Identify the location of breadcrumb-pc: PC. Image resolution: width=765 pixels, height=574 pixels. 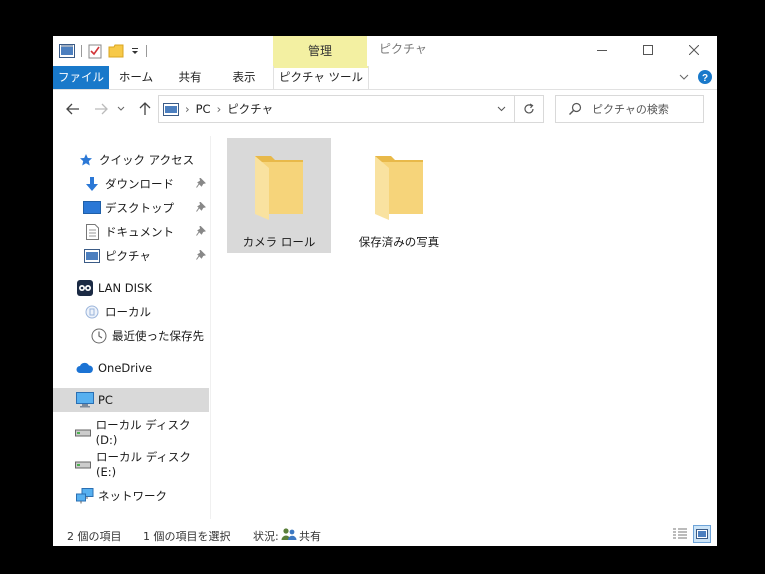
(203, 109).